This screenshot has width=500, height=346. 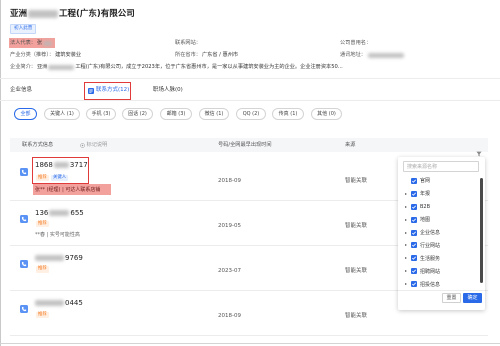 I want to click on reset-button: 重置, so click(x=451, y=298).